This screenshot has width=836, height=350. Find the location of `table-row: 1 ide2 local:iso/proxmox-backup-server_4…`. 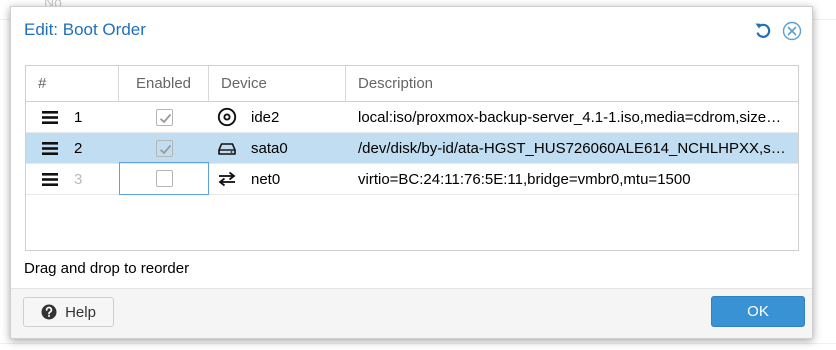

table-row: 1 ide2 local:iso/proxmox-backup-server_4… is located at coordinates (412, 117).